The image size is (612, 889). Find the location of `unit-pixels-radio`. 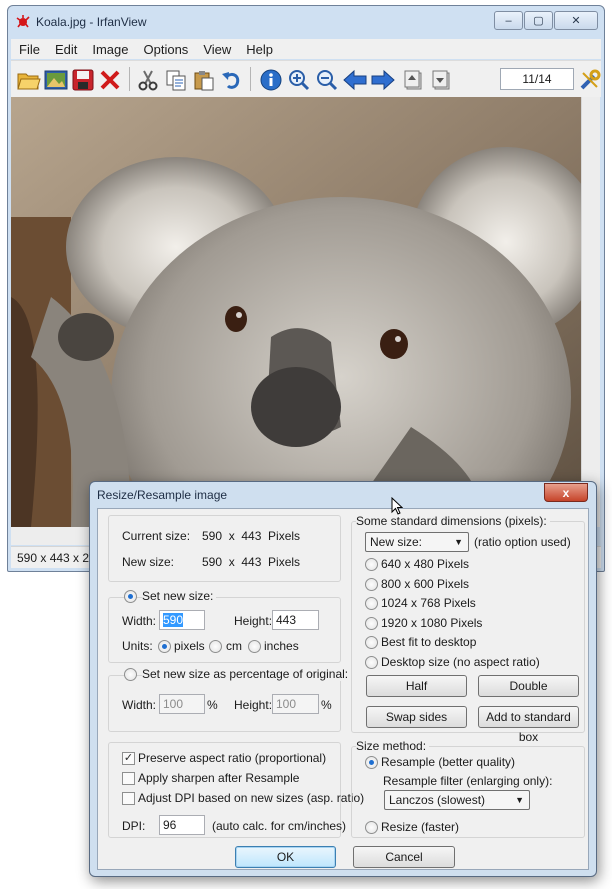

unit-pixels-radio is located at coordinates (164, 646).